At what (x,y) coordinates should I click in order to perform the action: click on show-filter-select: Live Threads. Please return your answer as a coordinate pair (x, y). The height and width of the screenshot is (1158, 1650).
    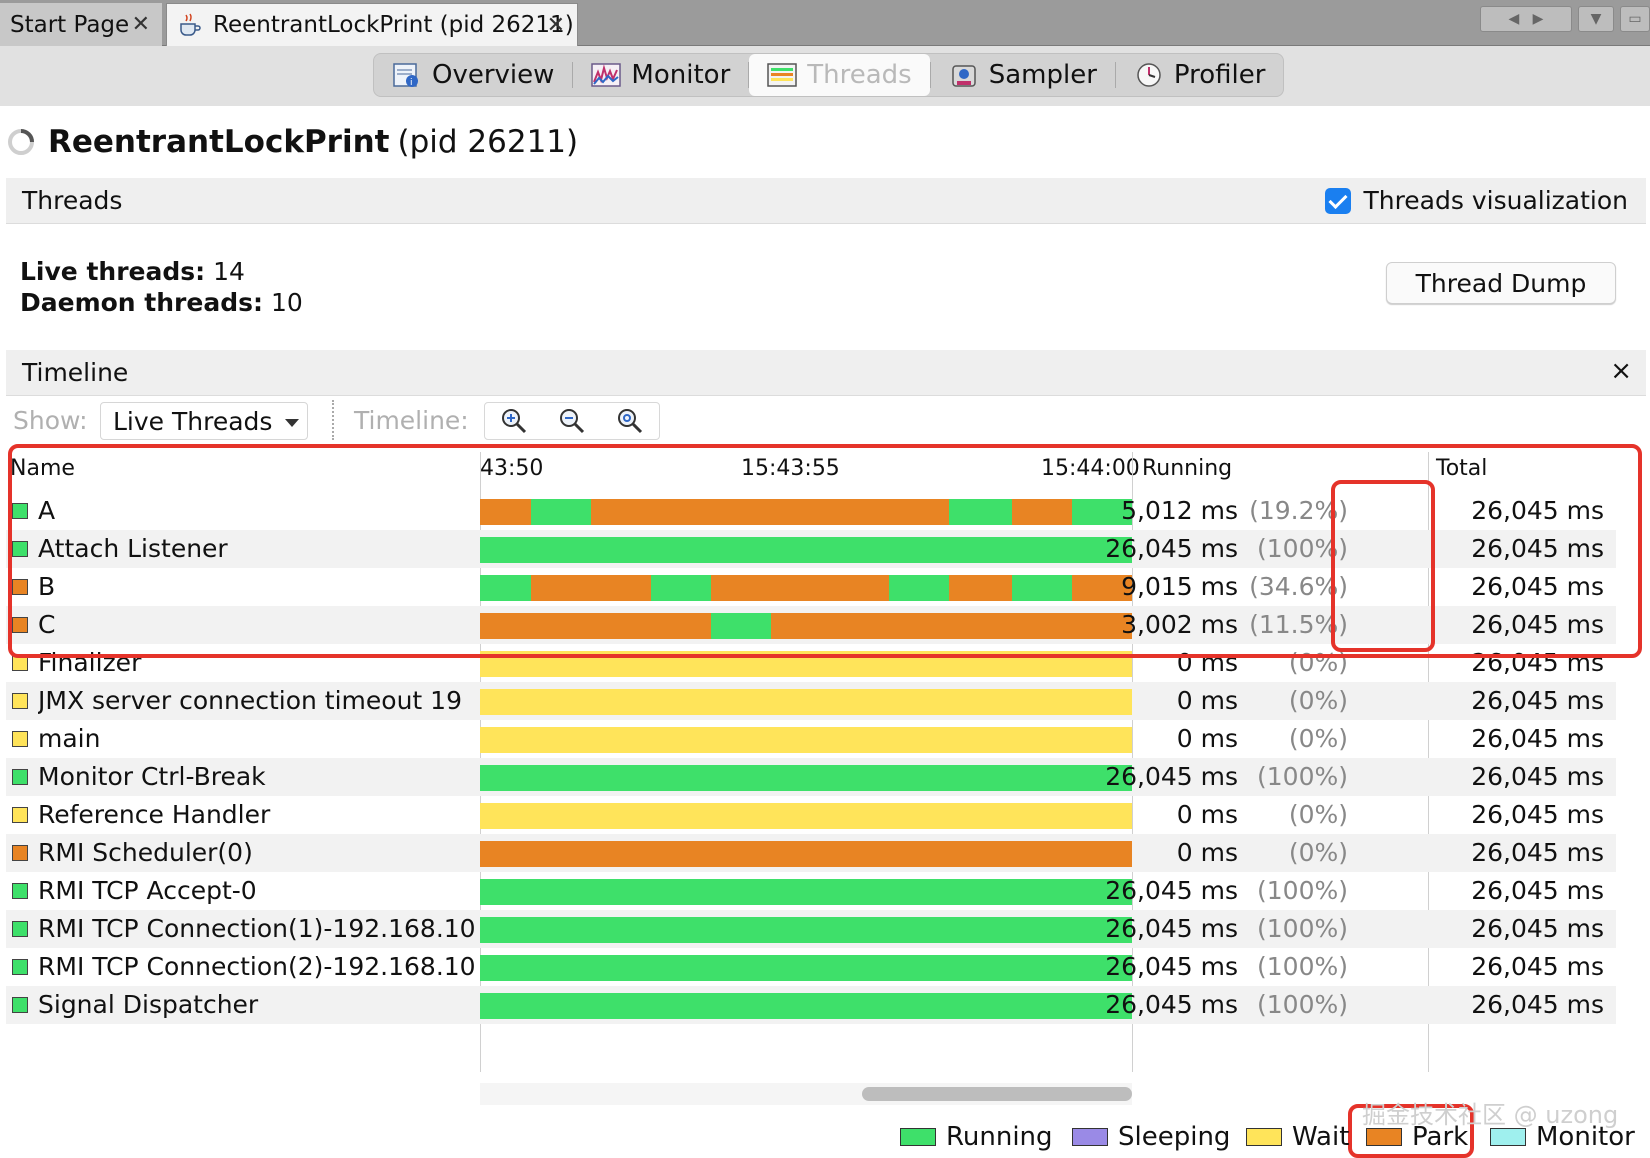
    Looking at the image, I should click on (204, 421).